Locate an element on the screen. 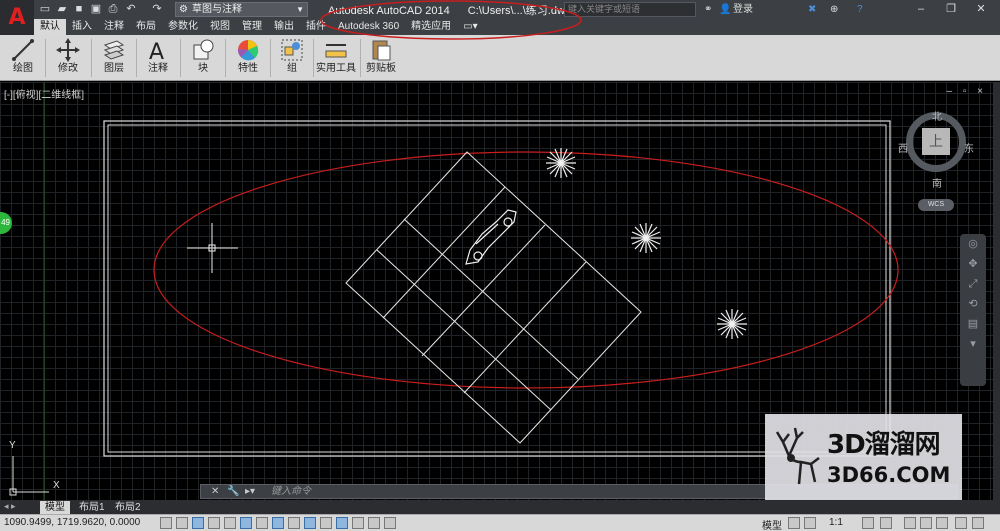 The height and width of the screenshot is (531, 1000). groups-label: 组 is located at coordinates (292, 68).